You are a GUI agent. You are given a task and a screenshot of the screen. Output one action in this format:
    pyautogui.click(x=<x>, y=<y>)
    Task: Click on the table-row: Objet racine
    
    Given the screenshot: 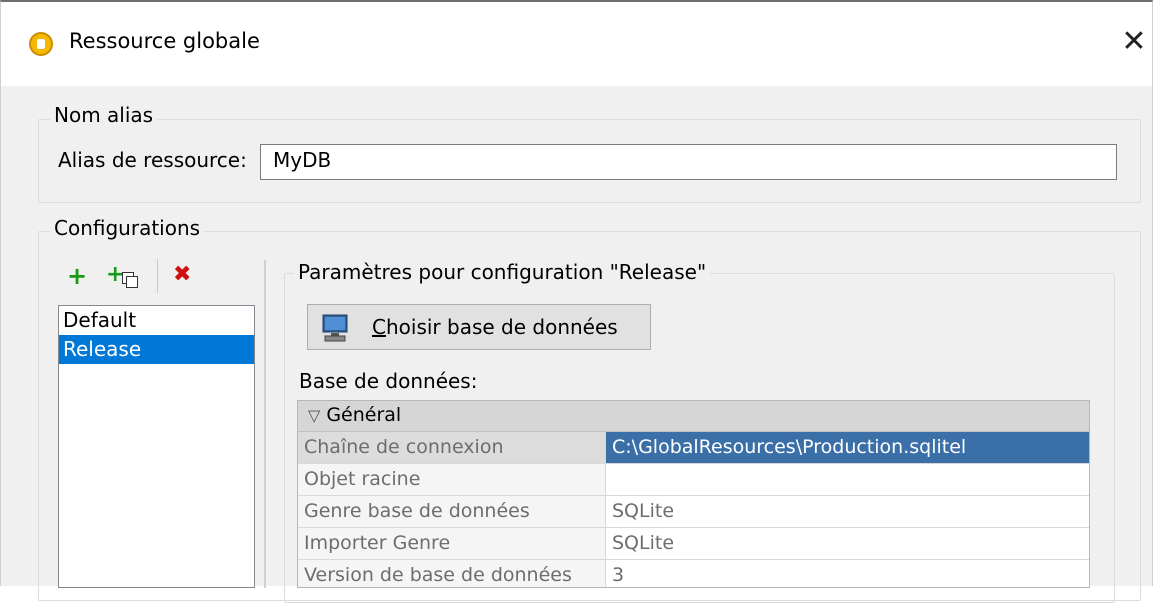 What is the action you would take?
    pyautogui.click(x=693, y=480)
    